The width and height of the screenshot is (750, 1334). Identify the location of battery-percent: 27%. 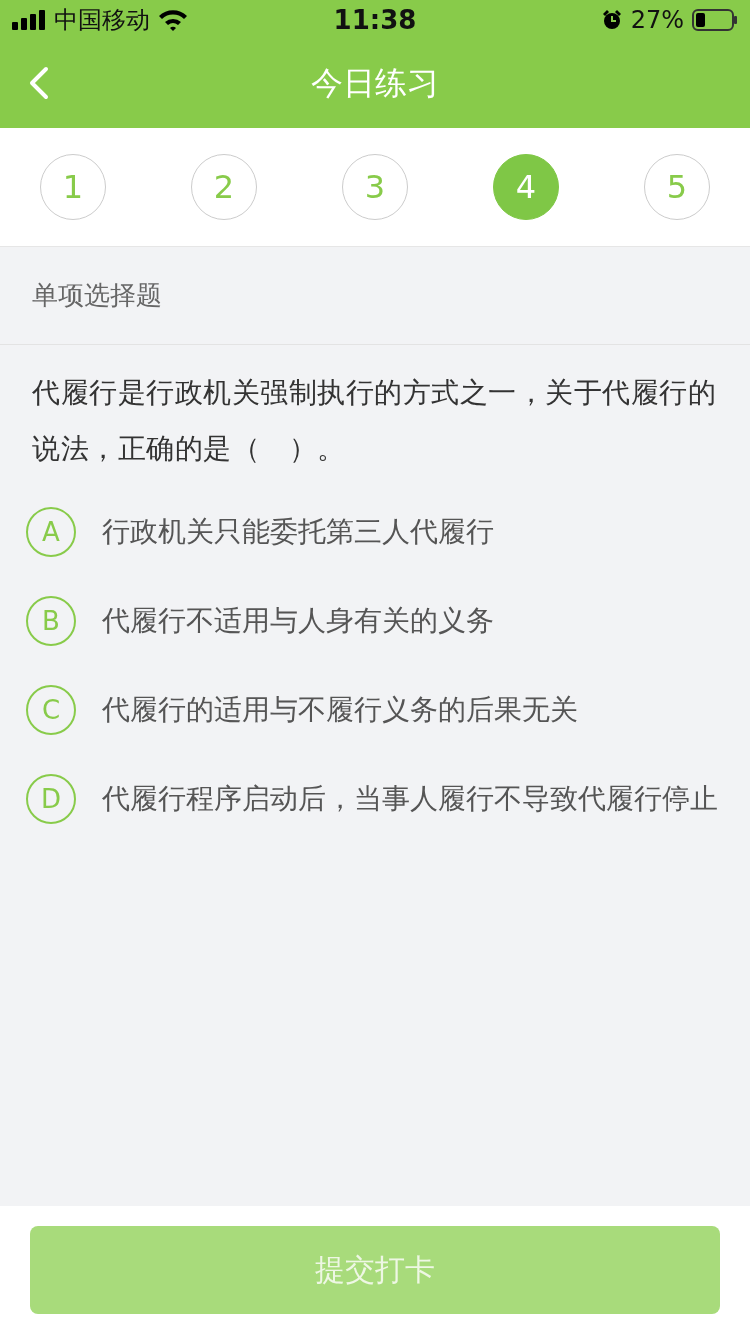
(657, 20).